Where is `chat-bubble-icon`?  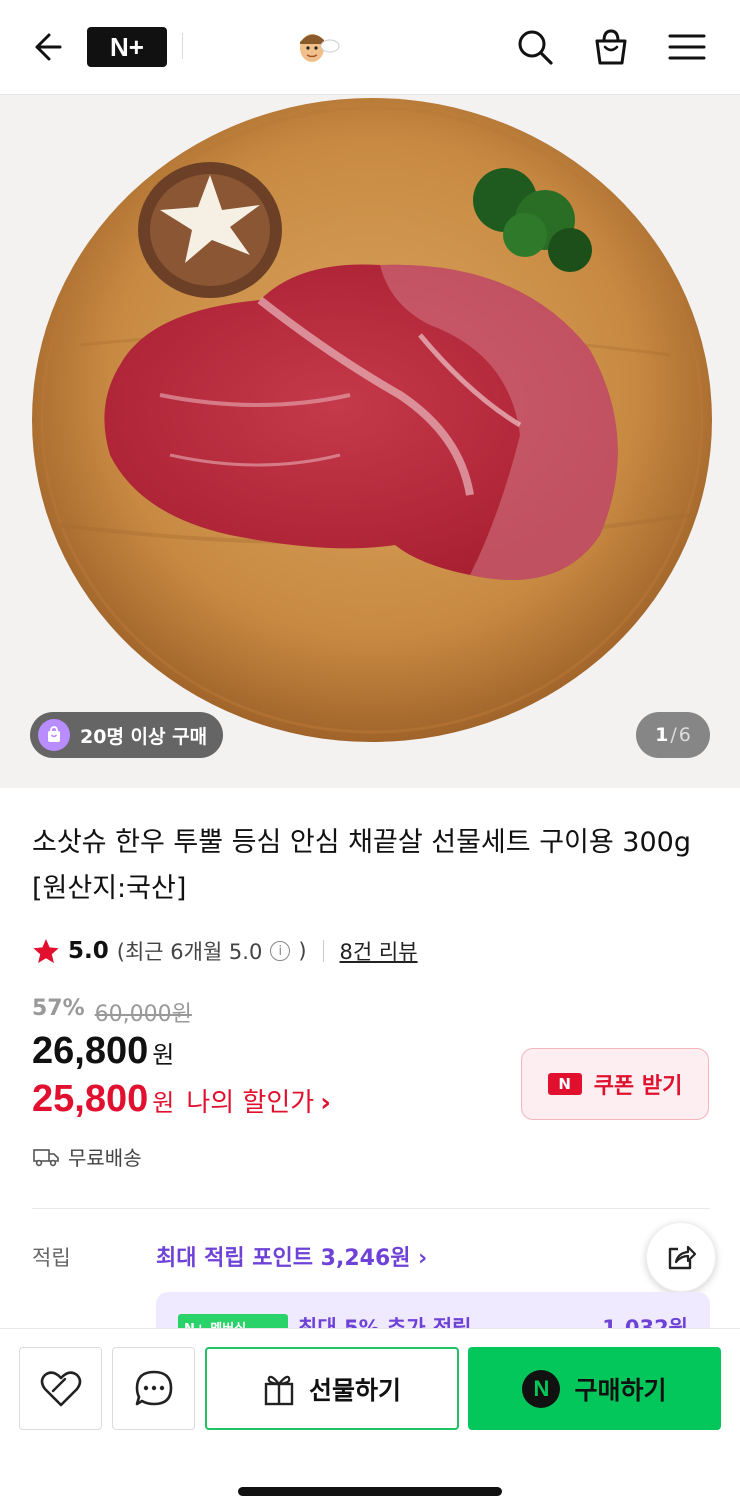 chat-bubble-icon is located at coordinates (153, 1387).